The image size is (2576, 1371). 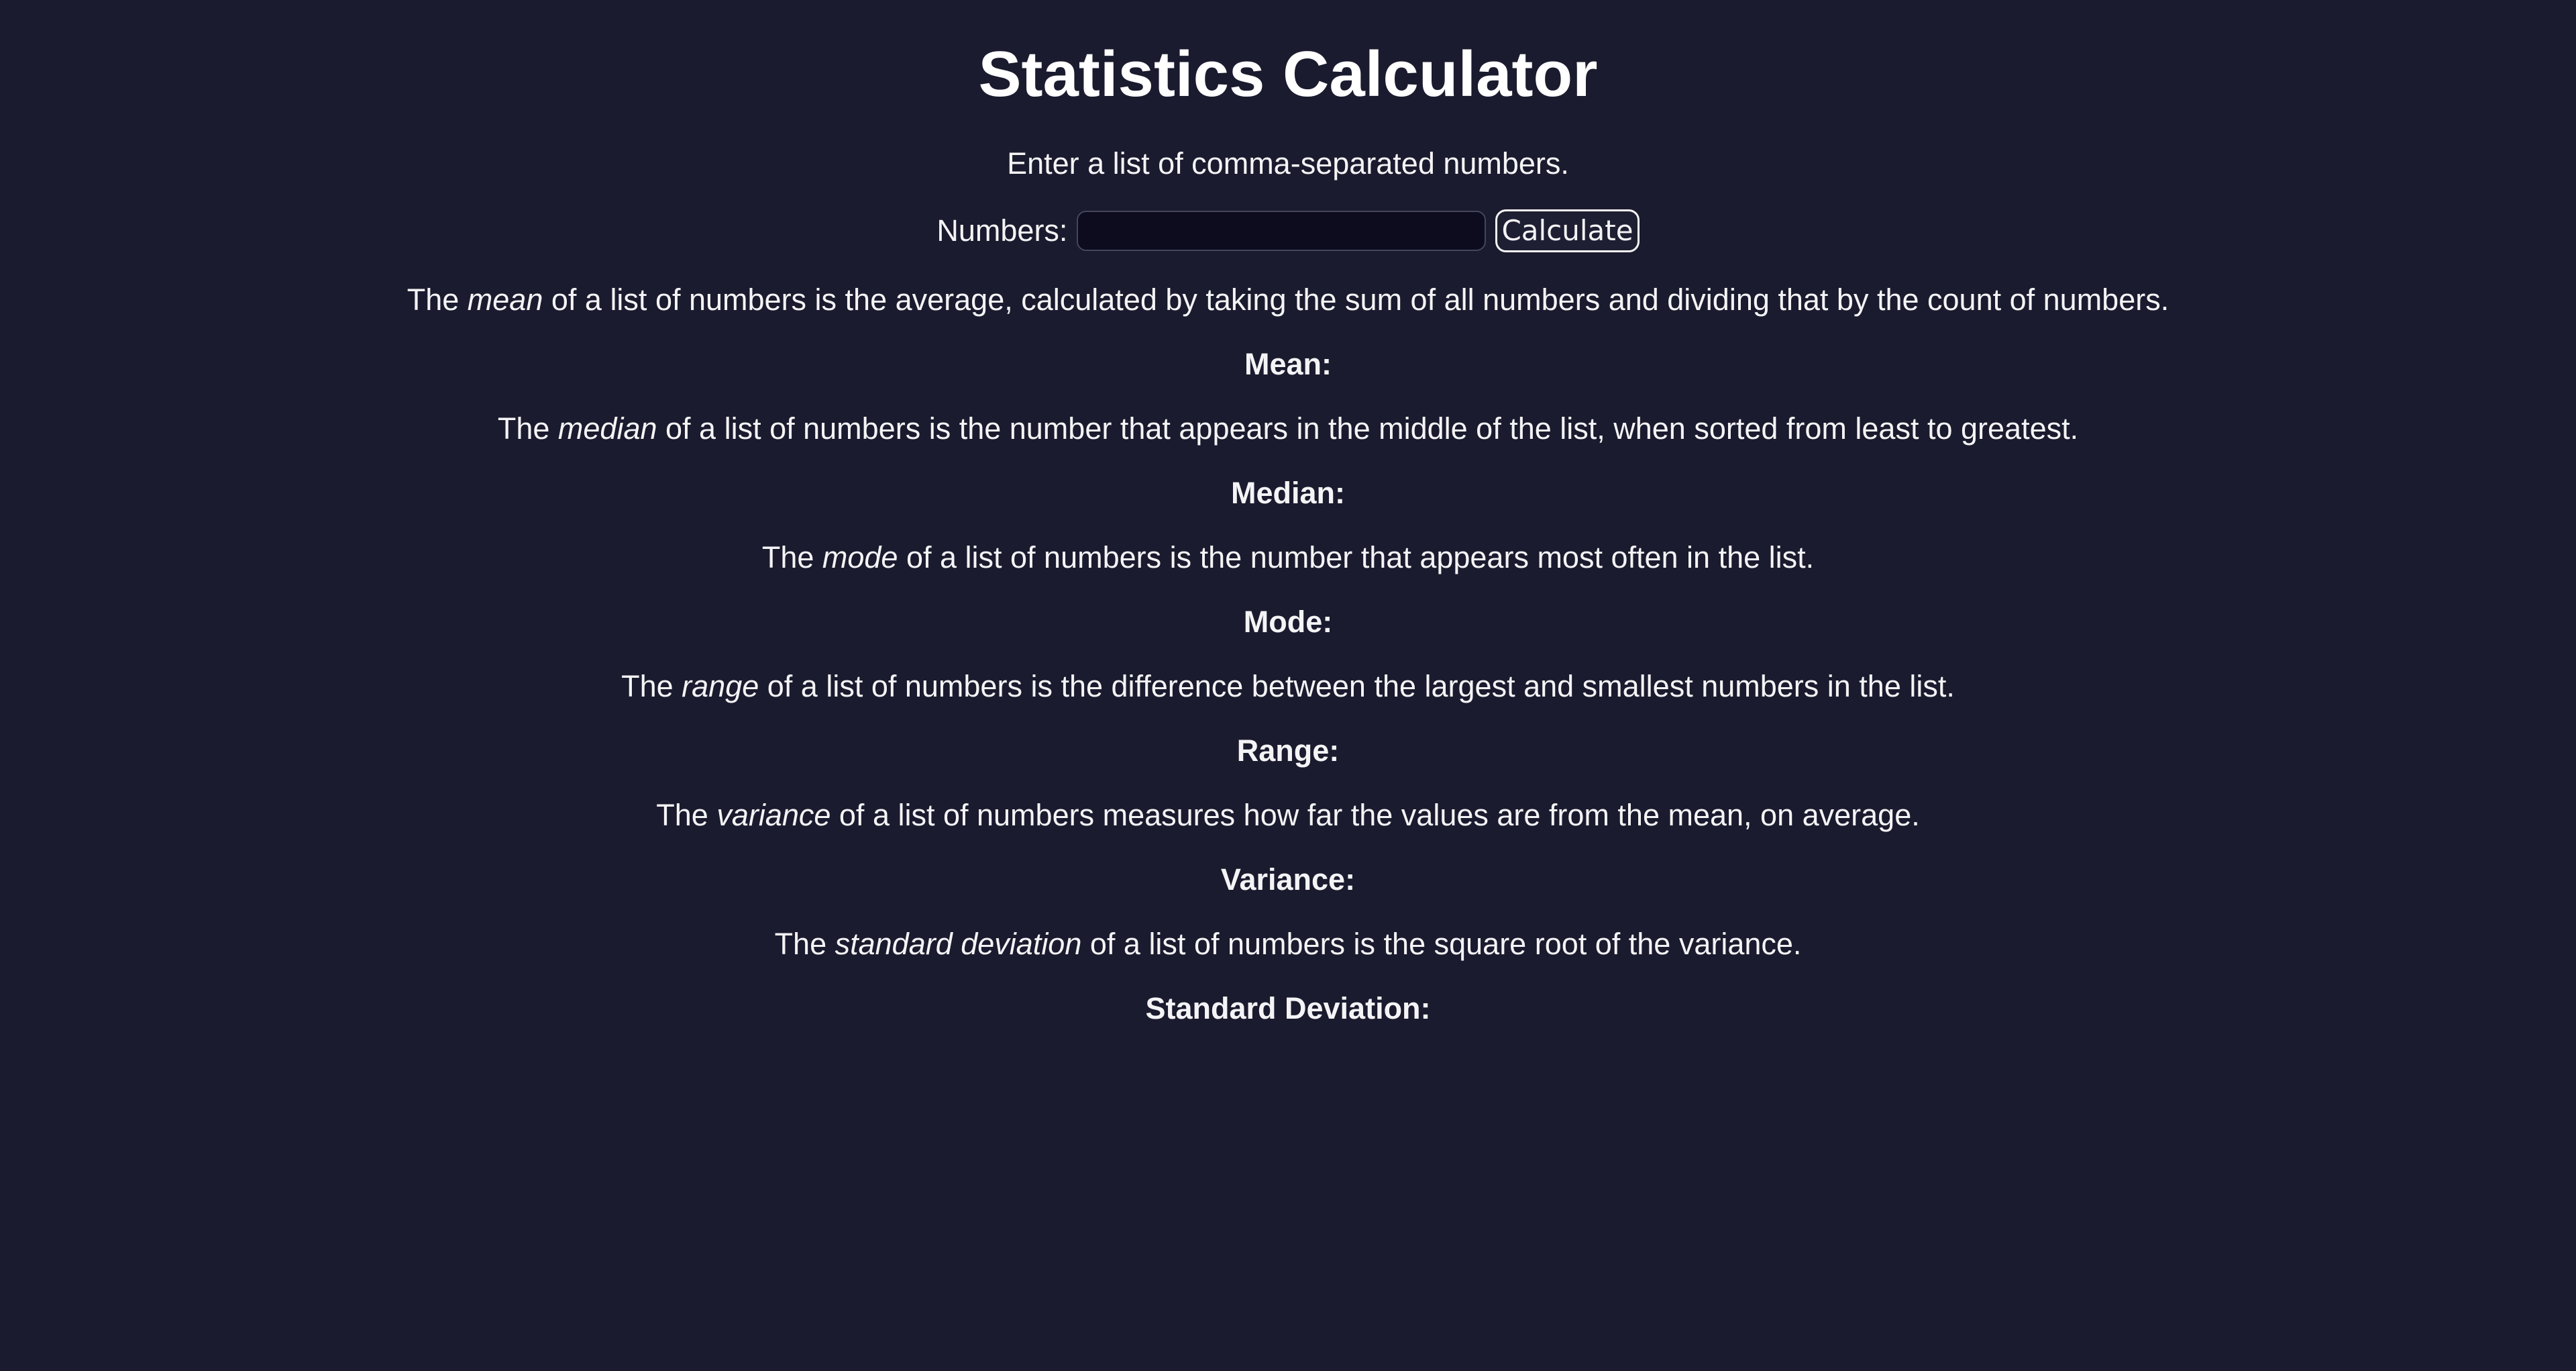 What do you see at coordinates (686, 815) in the screenshot?
I see `variance-desc-before: The` at bounding box center [686, 815].